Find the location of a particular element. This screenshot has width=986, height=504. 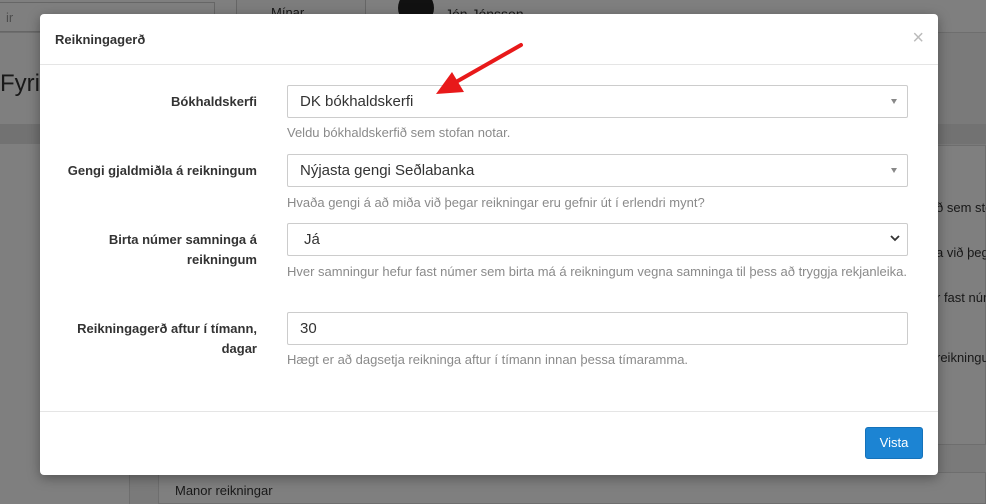

select-value: Nýjasta gengi Seðlabanka is located at coordinates (387, 170).